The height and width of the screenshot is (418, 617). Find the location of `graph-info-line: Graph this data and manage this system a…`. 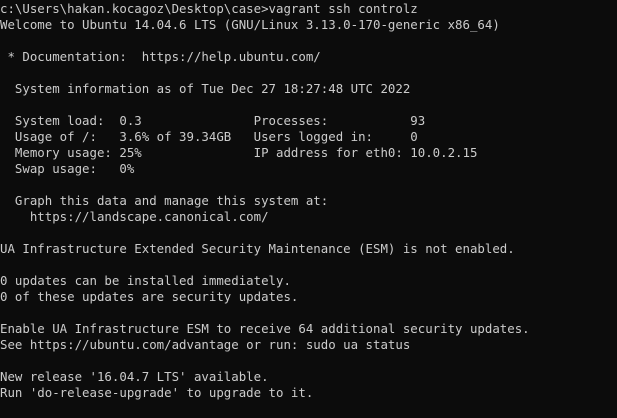

graph-info-line: Graph this data and manage this system a… is located at coordinates (164, 200).